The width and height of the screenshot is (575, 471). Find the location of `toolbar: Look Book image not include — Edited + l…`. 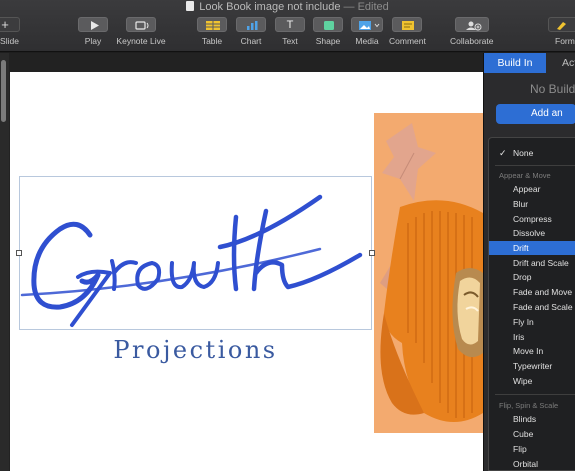

toolbar: Look Book image not include — Edited + l… is located at coordinates (287, 26).